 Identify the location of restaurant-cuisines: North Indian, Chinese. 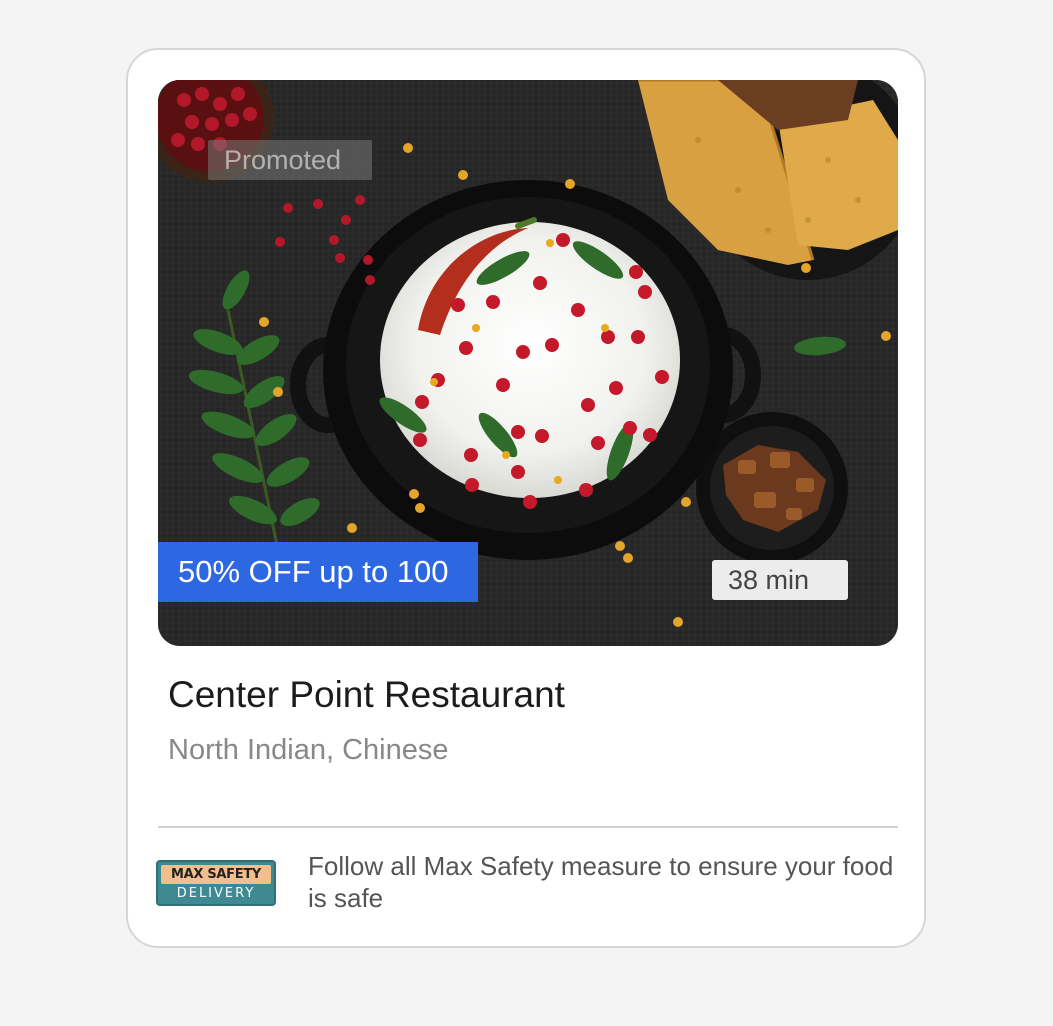
(308, 750).